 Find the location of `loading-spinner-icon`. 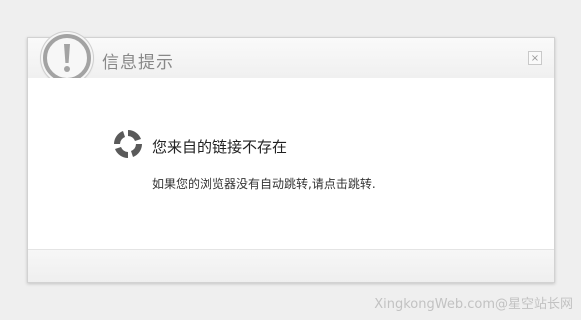

loading-spinner-icon is located at coordinates (128, 144).